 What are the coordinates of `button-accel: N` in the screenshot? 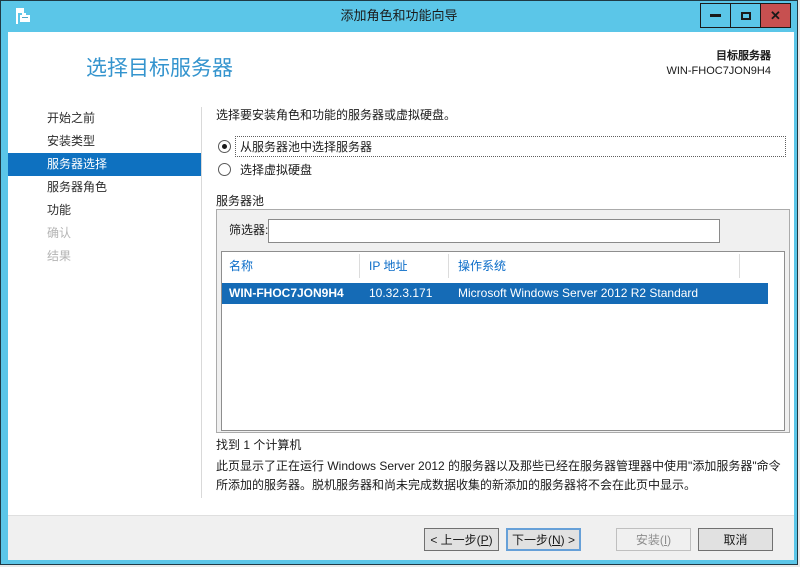 It's located at (556, 539).